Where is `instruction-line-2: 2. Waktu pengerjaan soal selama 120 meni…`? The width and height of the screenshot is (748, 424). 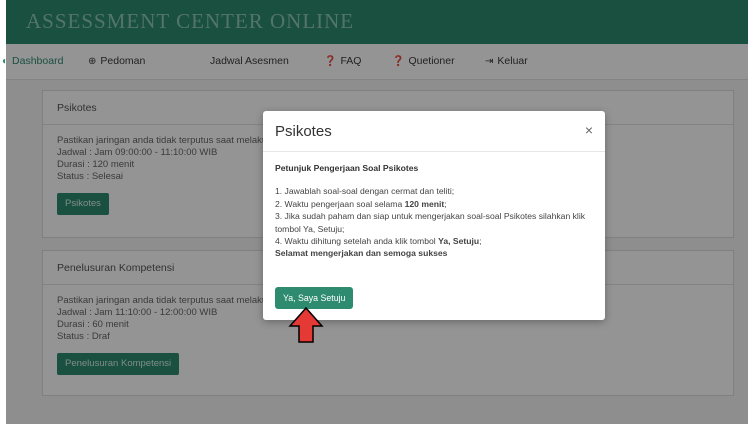 instruction-line-2: 2. Waktu pengerjaan soal selama 120 meni… is located at coordinates (361, 203).